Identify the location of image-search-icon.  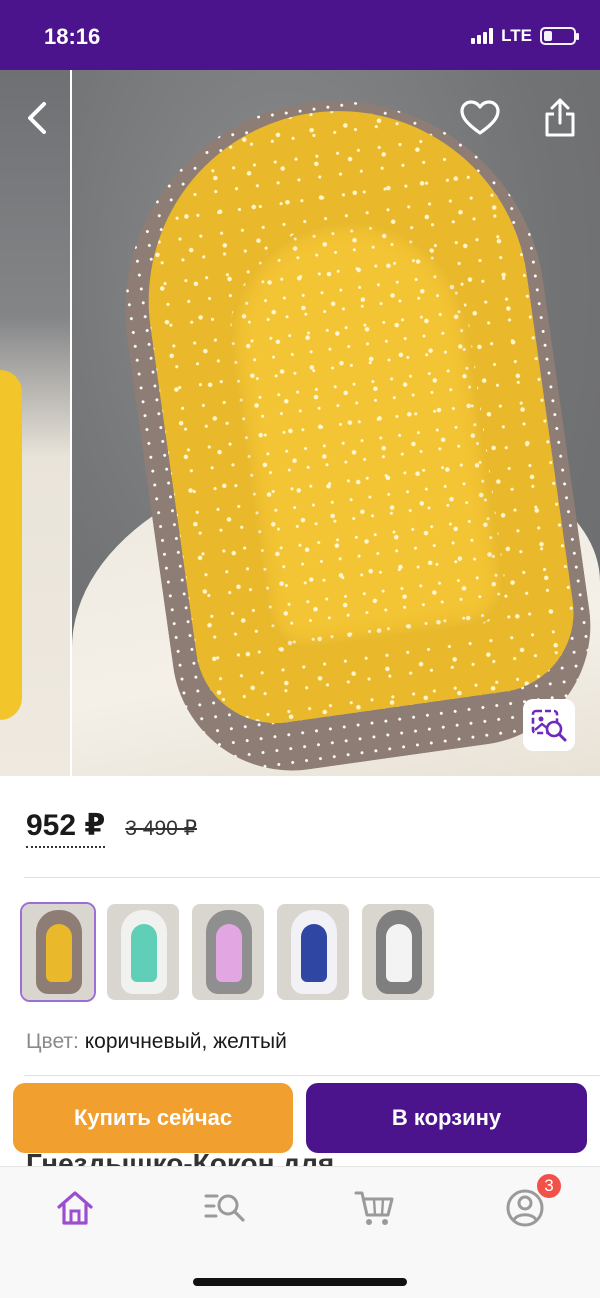
(549, 725).